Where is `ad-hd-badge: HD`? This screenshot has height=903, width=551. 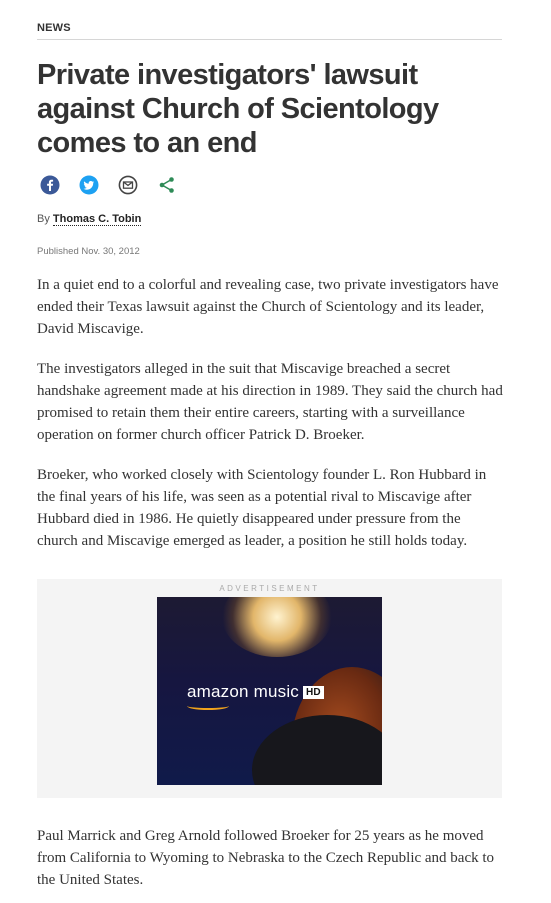
ad-hd-badge: HD is located at coordinates (313, 692).